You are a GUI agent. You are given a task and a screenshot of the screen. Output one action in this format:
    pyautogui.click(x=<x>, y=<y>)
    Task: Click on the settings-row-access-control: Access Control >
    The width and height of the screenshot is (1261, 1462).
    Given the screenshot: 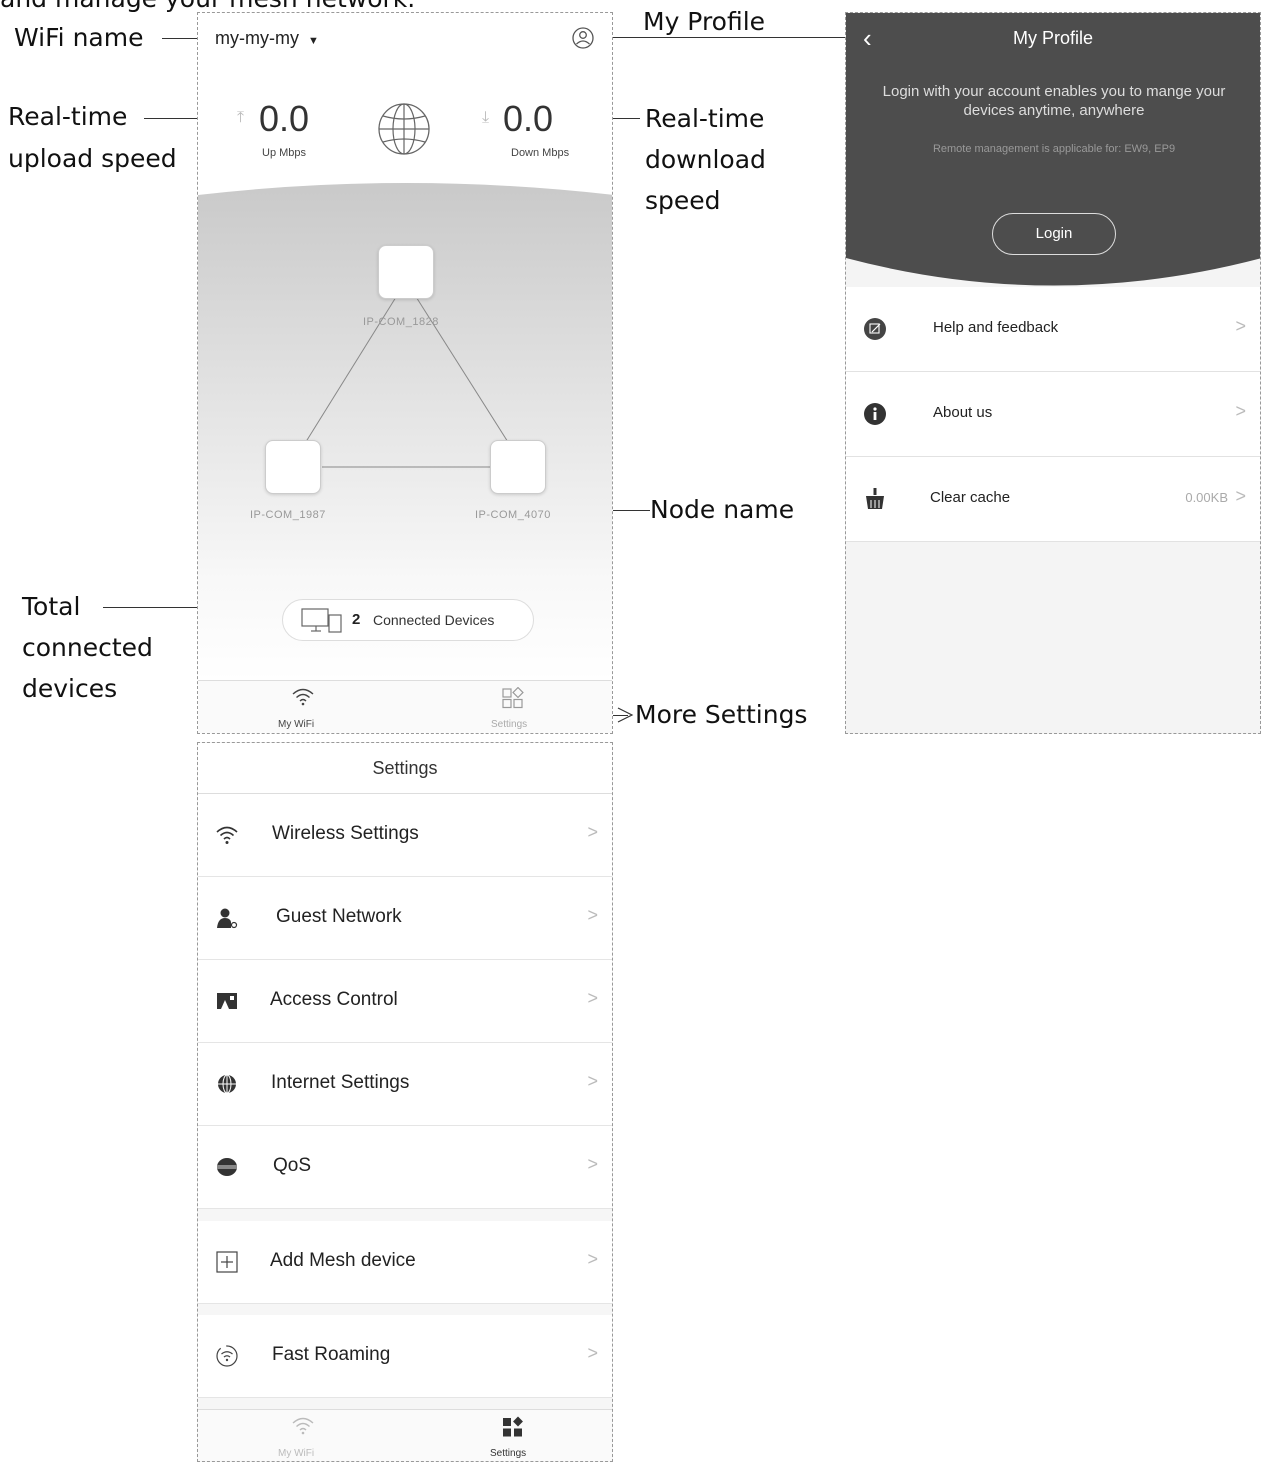 What is the action you would take?
    pyautogui.click(x=405, y=1001)
    